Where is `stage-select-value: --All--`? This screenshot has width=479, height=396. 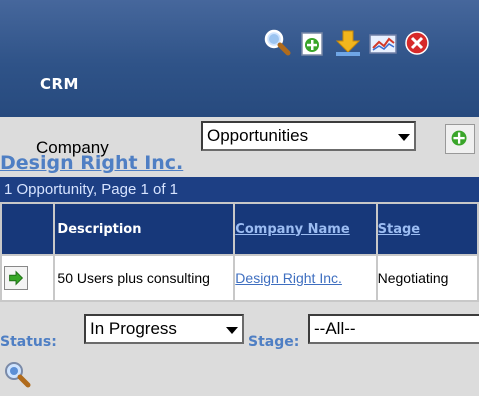
stage-select-value: --All-- is located at coordinates (335, 328).